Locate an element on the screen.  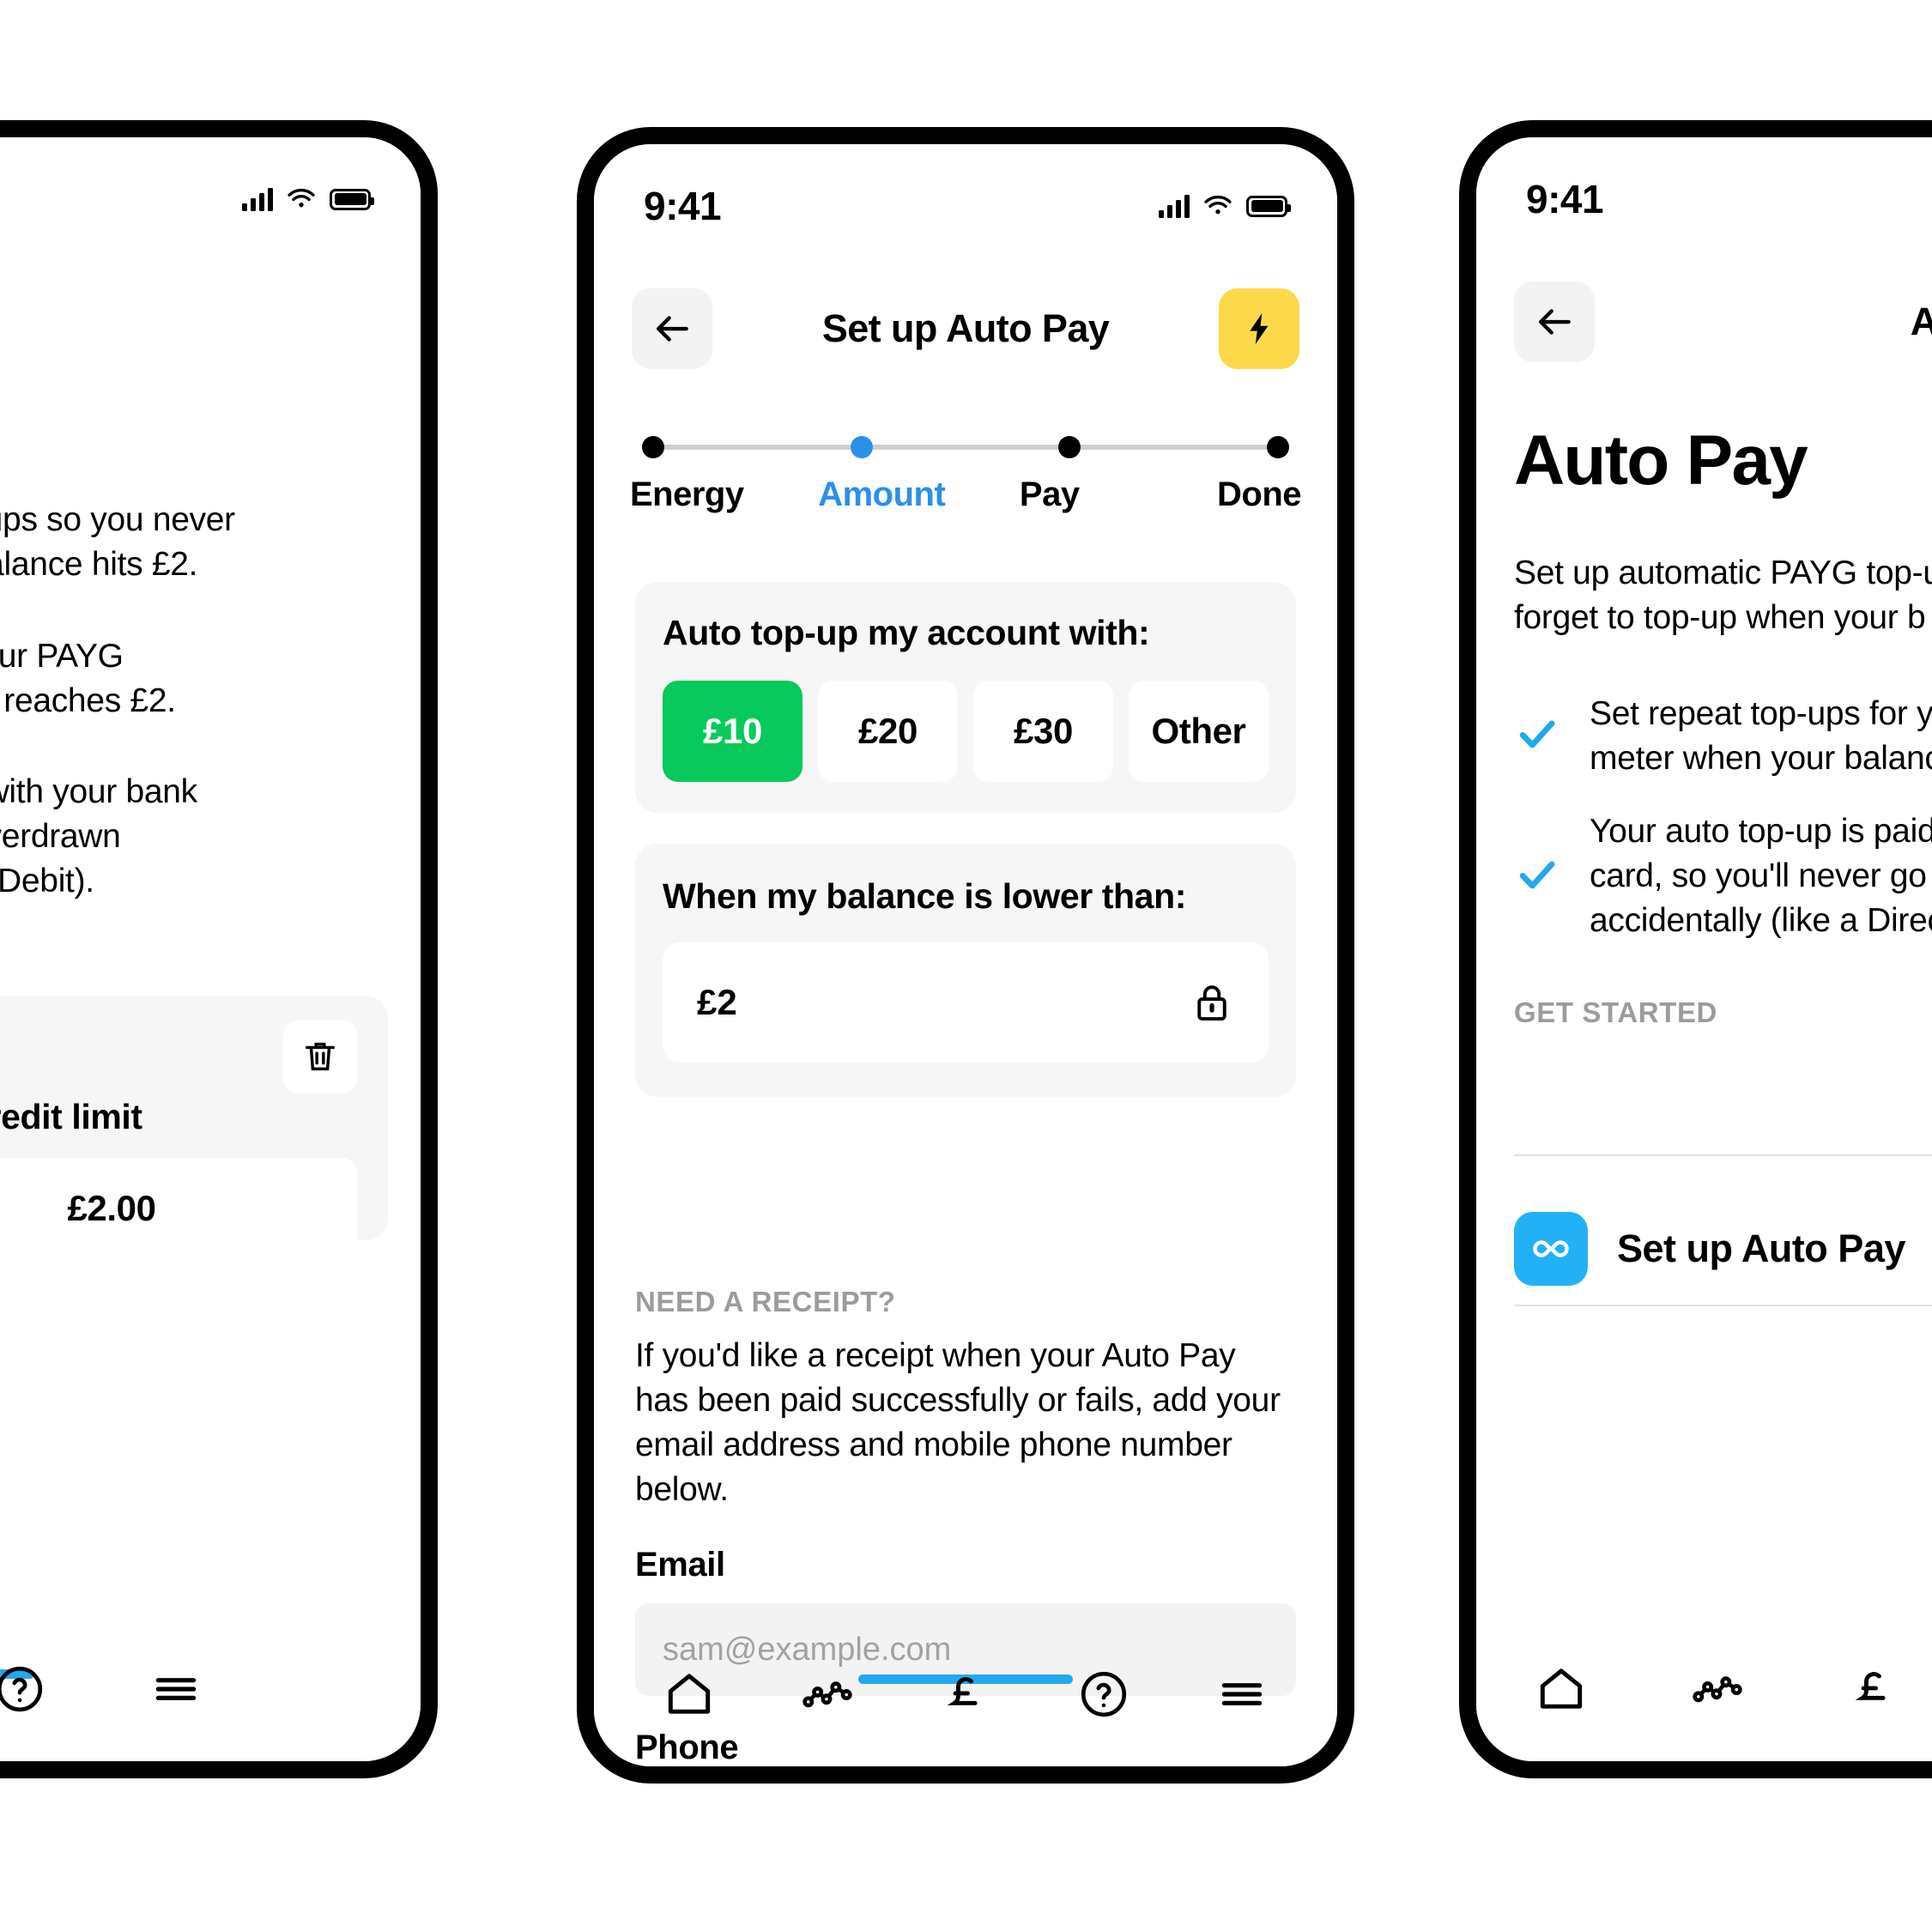
step-dot-done is located at coordinates (1278, 447).